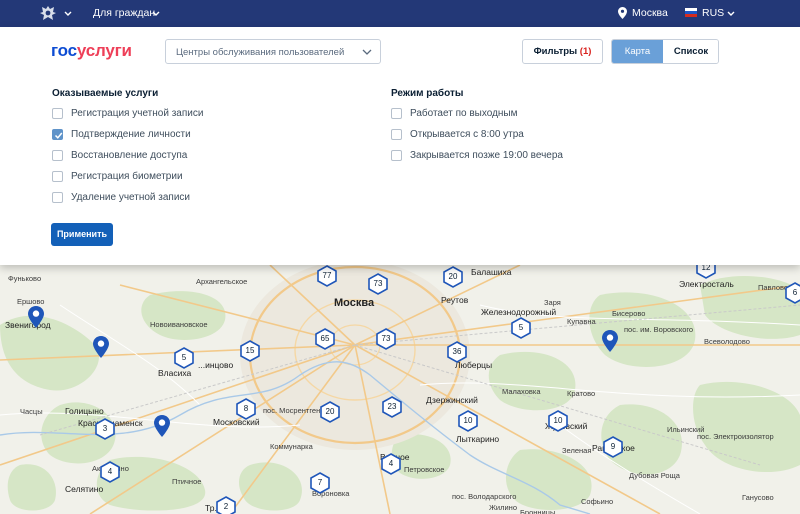  Describe the element at coordinates (91, 51) in the screenshot. I see `gosuslugi-logo: госуслуги` at that location.